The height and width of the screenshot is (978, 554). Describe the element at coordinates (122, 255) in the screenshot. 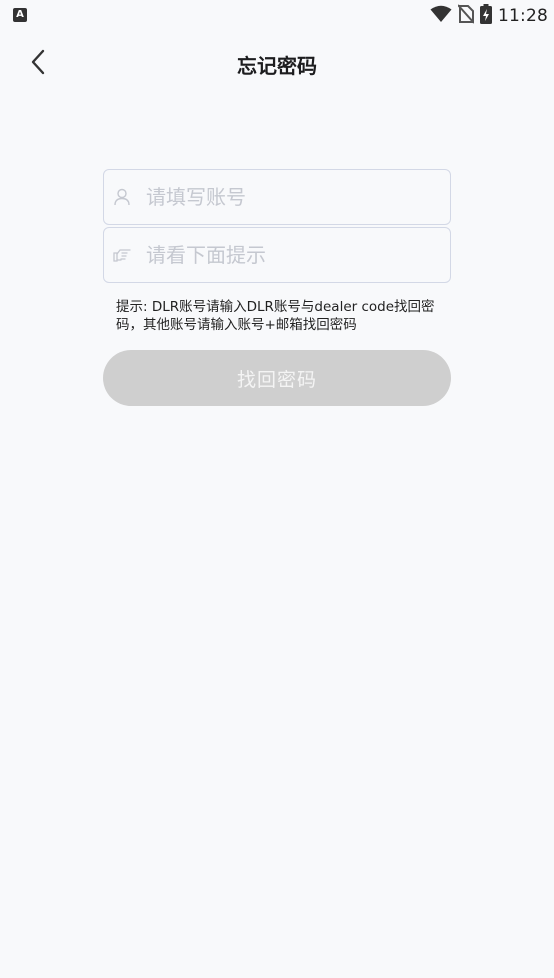

I see `pointing-hand-icon` at that location.